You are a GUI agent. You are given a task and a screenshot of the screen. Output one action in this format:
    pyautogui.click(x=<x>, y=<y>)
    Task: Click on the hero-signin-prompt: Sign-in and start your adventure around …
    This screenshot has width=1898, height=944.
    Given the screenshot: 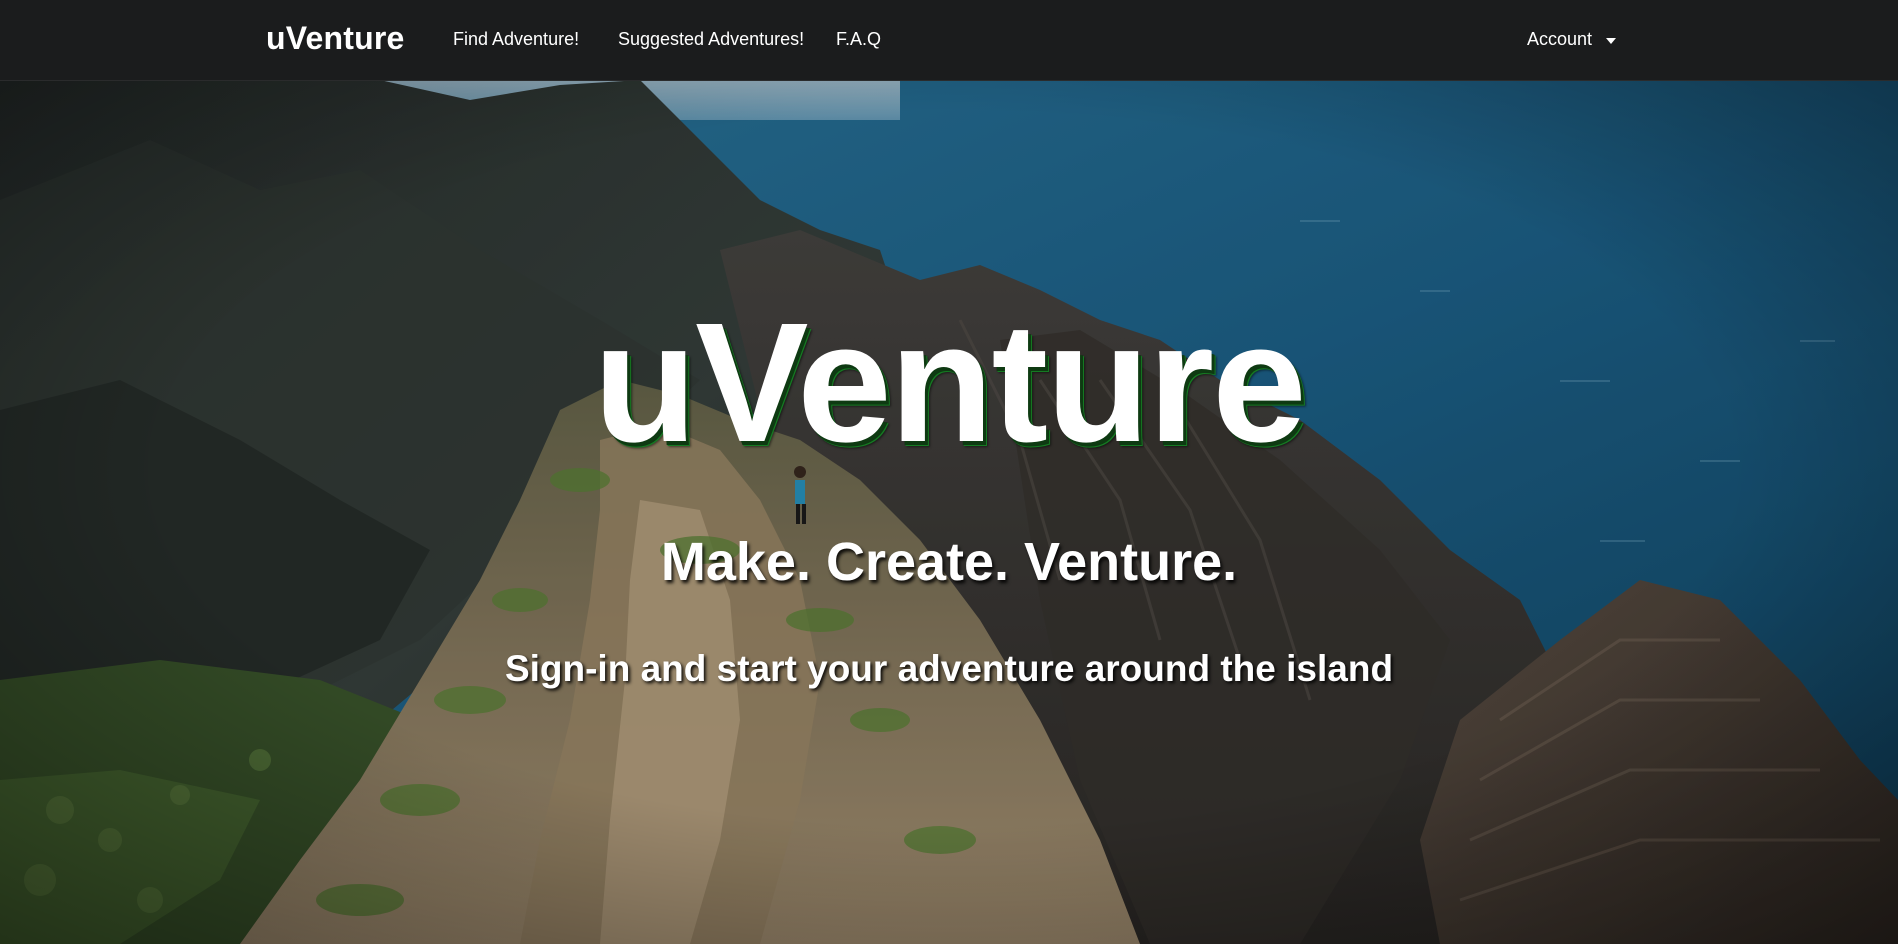 What is the action you would take?
    pyautogui.click(x=949, y=668)
    